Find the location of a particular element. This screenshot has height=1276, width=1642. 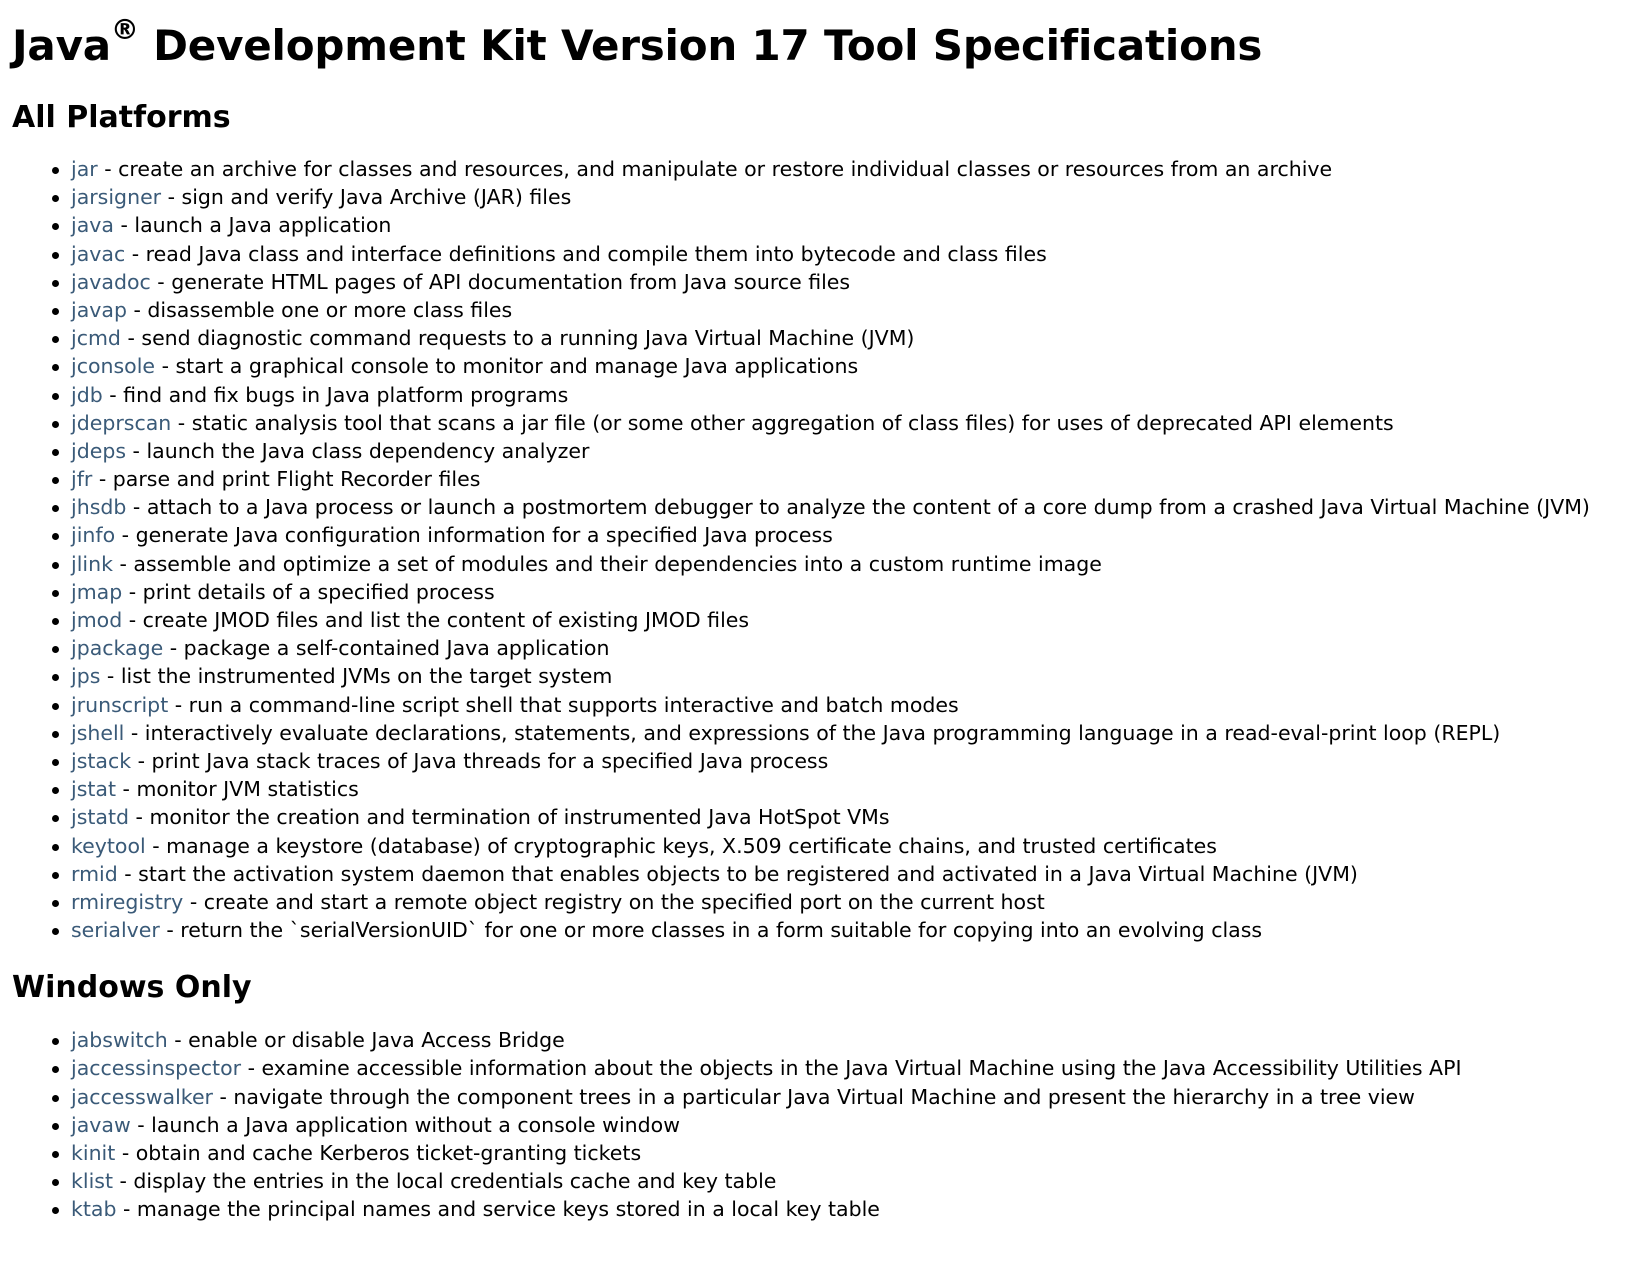

tool-link-jinfo: jinfo is located at coordinates (93, 535).